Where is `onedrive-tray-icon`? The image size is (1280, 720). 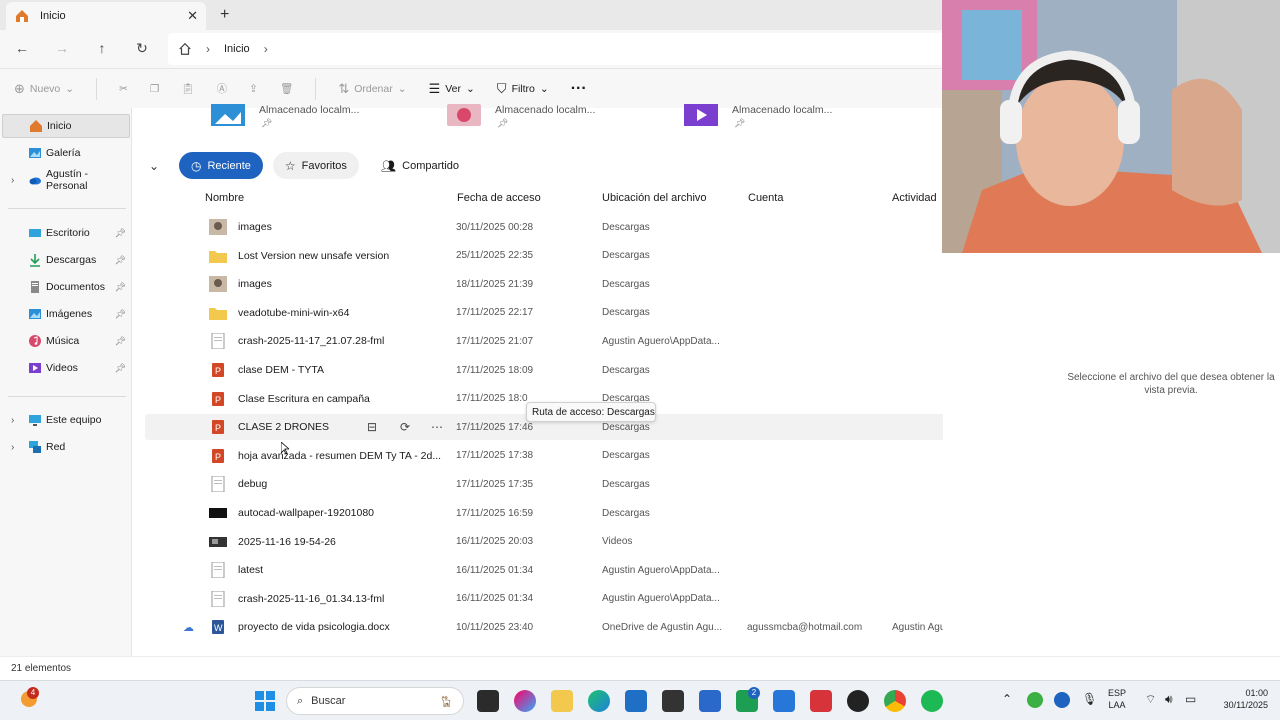 onedrive-tray-icon is located at coordinates (1062, 700).